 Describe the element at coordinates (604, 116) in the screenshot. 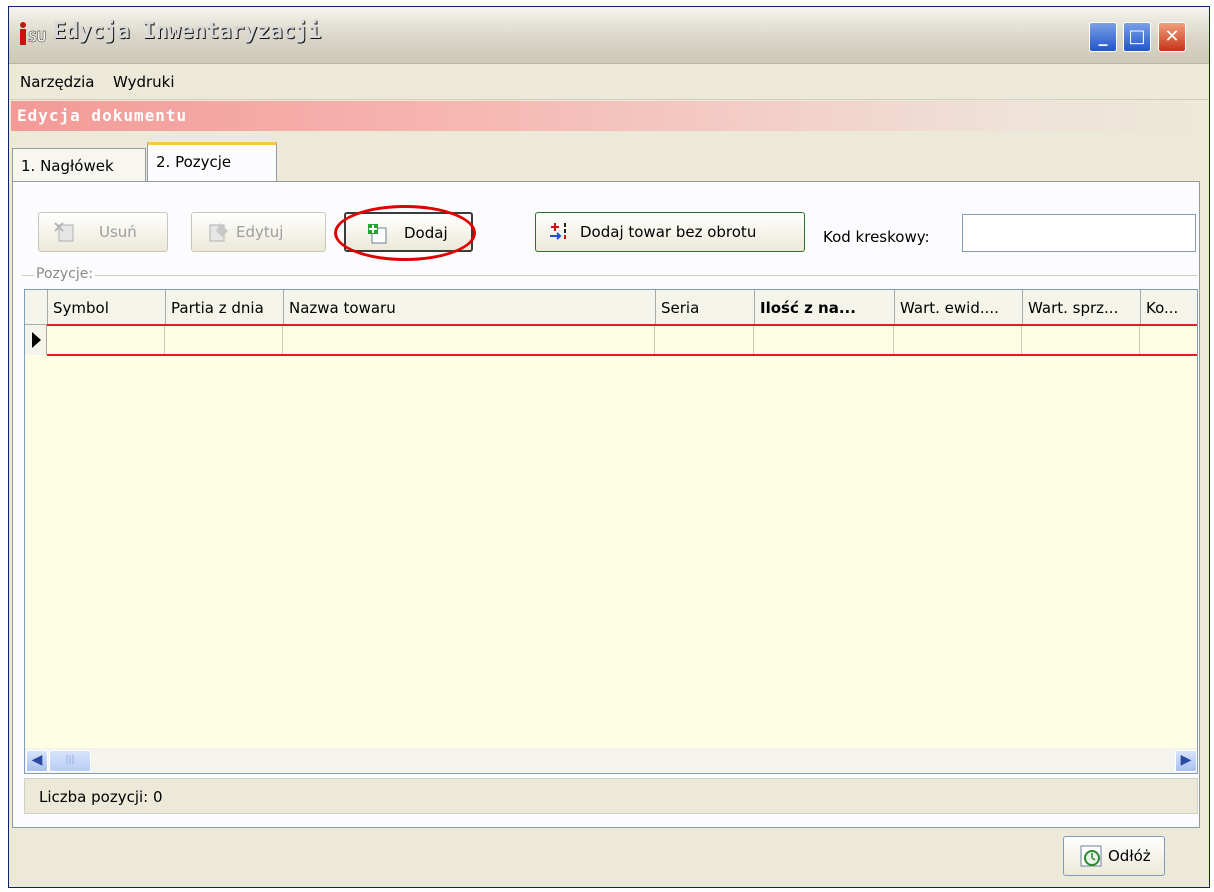

I see `section-banner: Edycja dokumentu` at that location.